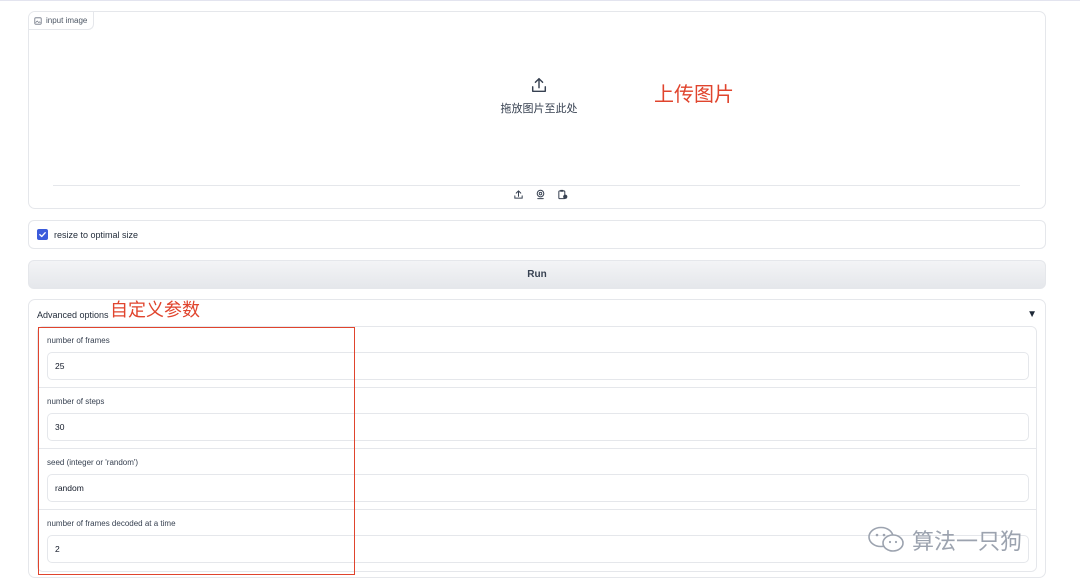 This screenshot has width=1080, height=586. Describe the element at coordinates (967, 542) in the screenshot. I see `watermark-text: 算法一只狗` at that location.